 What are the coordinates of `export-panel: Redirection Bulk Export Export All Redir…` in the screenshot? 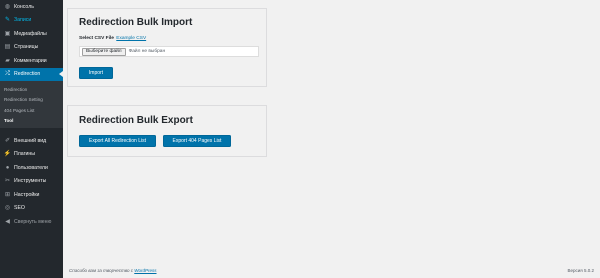 It's located at (167, 131).